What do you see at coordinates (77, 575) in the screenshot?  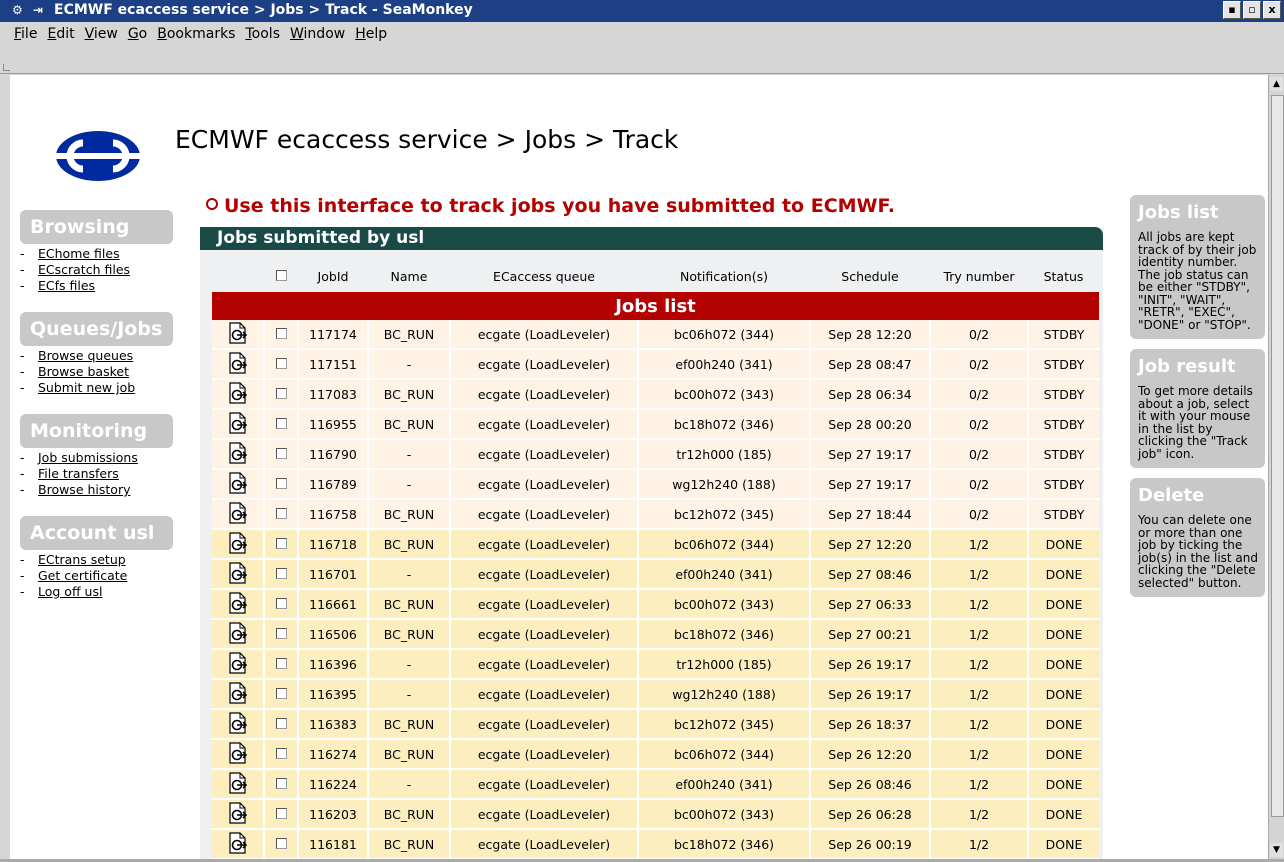 I see `nav-link-get-certificate: Get certificate` at bounding box center [77, 575].